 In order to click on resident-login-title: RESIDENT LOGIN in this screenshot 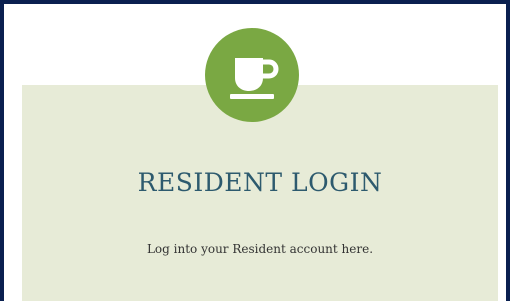, I will do `click(260, 182)`.